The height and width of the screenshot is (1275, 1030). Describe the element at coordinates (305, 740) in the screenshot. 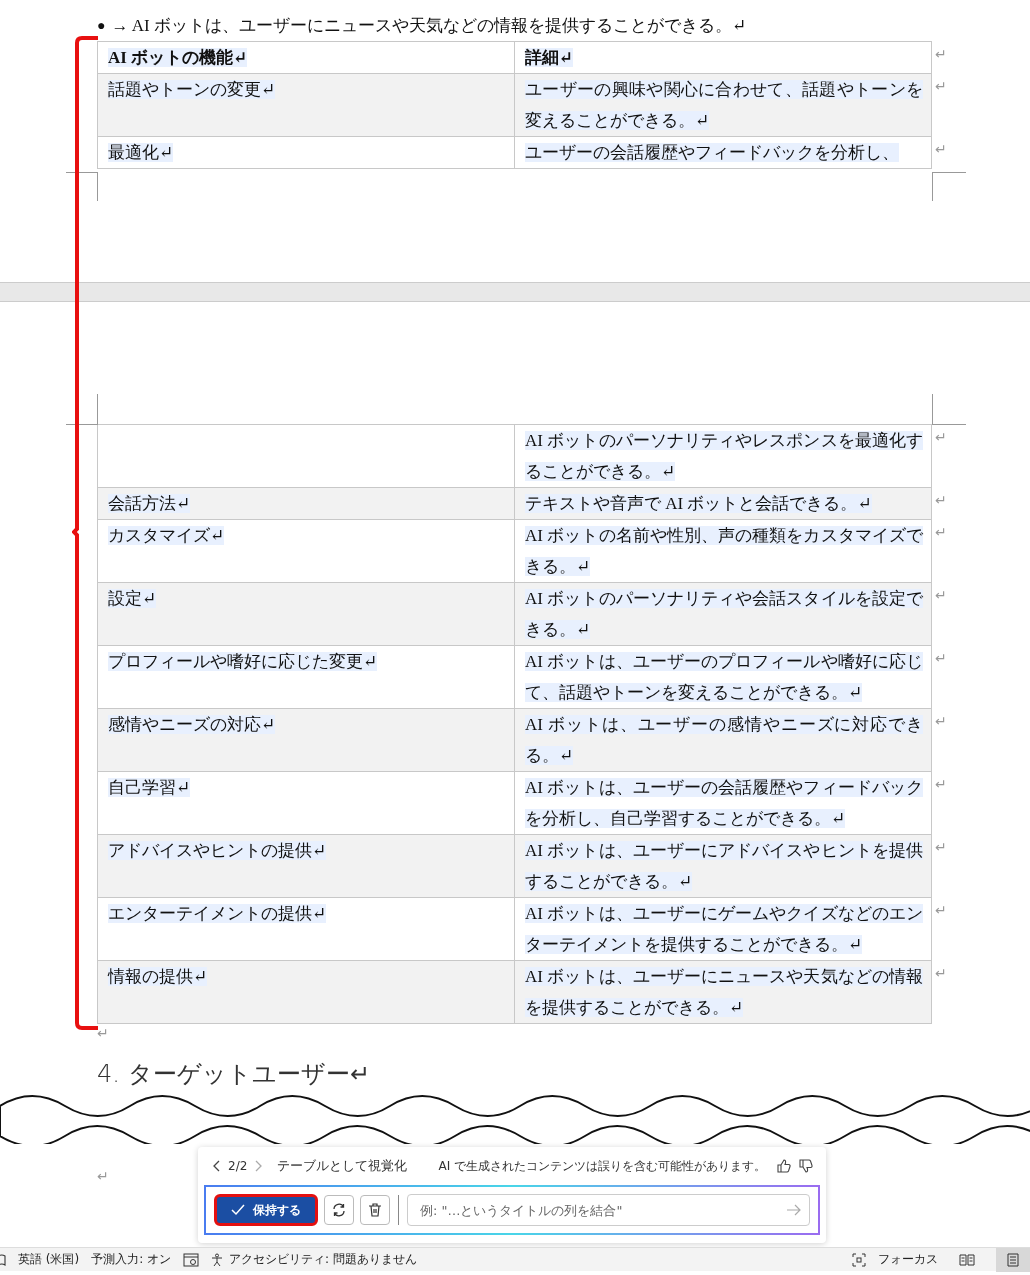

I see `table-cell: 感情やニーズの対応↵` at that location.